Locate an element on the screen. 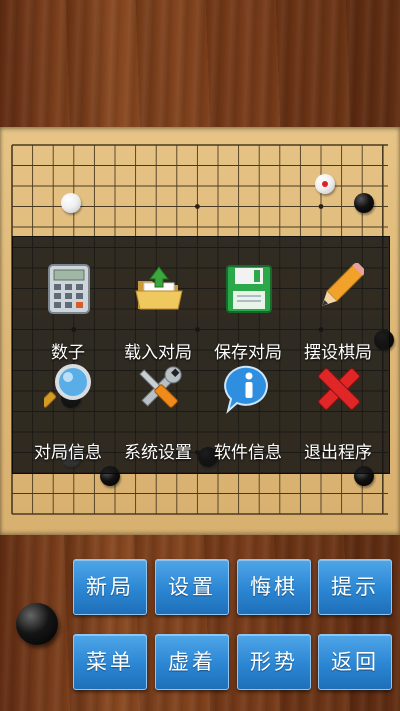  menu-label: 数子 is located at coordinates (68, 353).